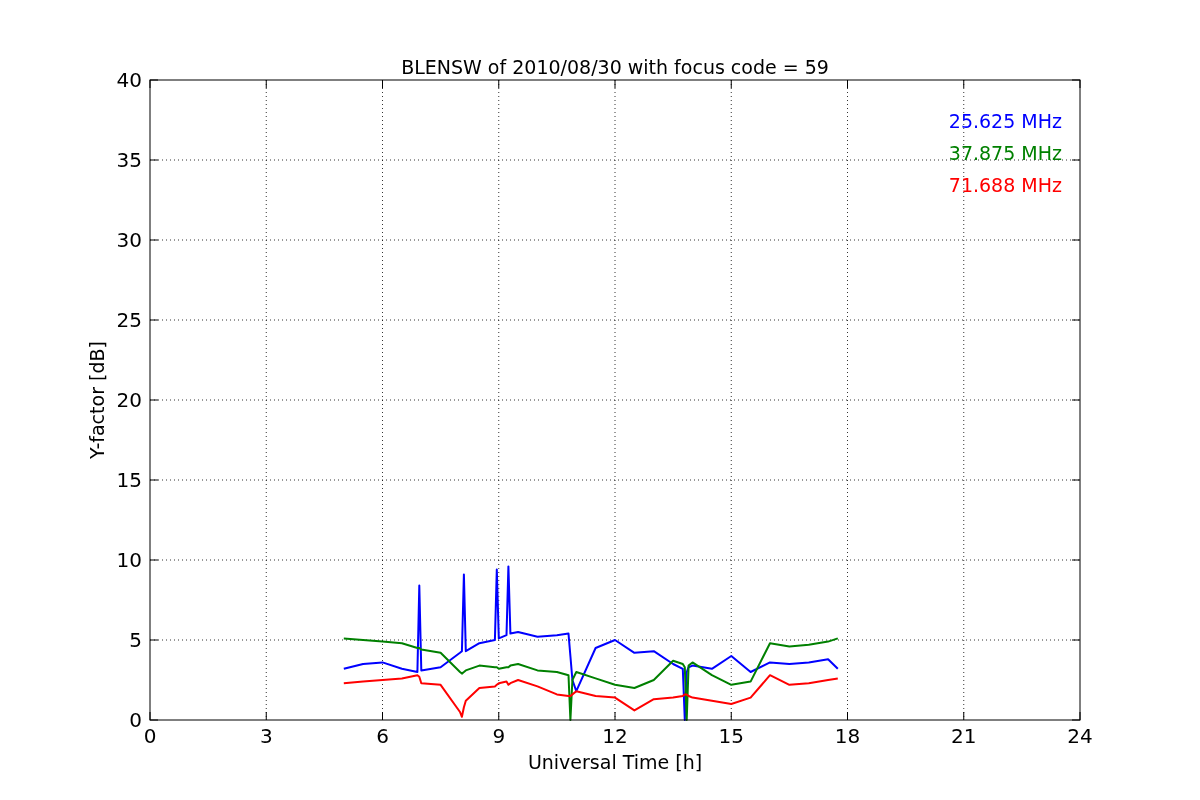 This screenshot has width=1200, height=800. I want to click on y-tick-label: 0, so click(135, 720).